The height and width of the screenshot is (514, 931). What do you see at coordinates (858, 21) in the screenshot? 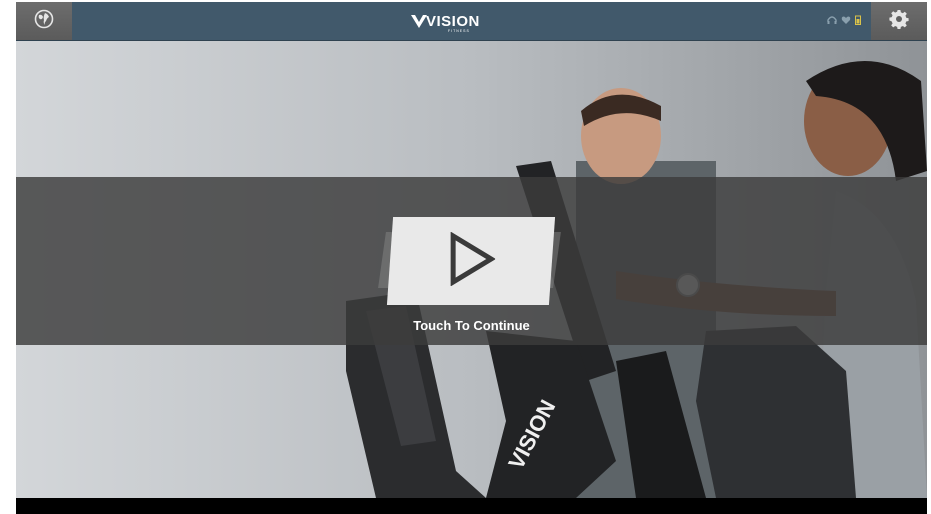
I see `battery-icon` at bounding box center [858, 21].